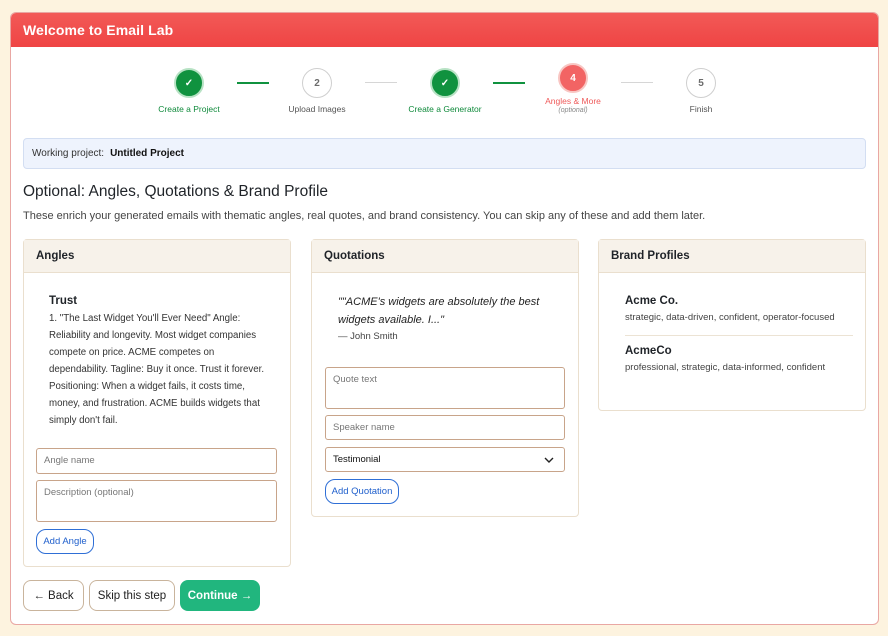 This screenshot has height=636, width=888. Describe the element at coordinates (444, 30) in the screenshot. I see `card-header: Welcome to Email Lab` at that location.